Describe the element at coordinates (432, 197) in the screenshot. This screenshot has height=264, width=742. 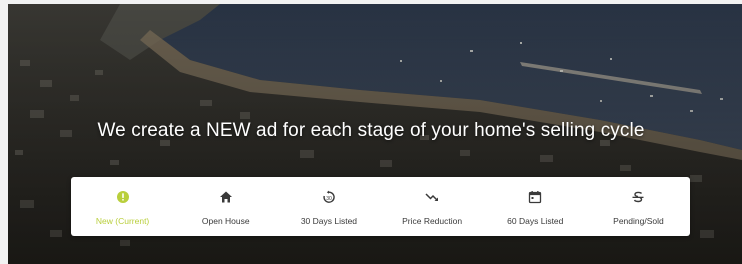
I see `trending-down-icon` at that location.